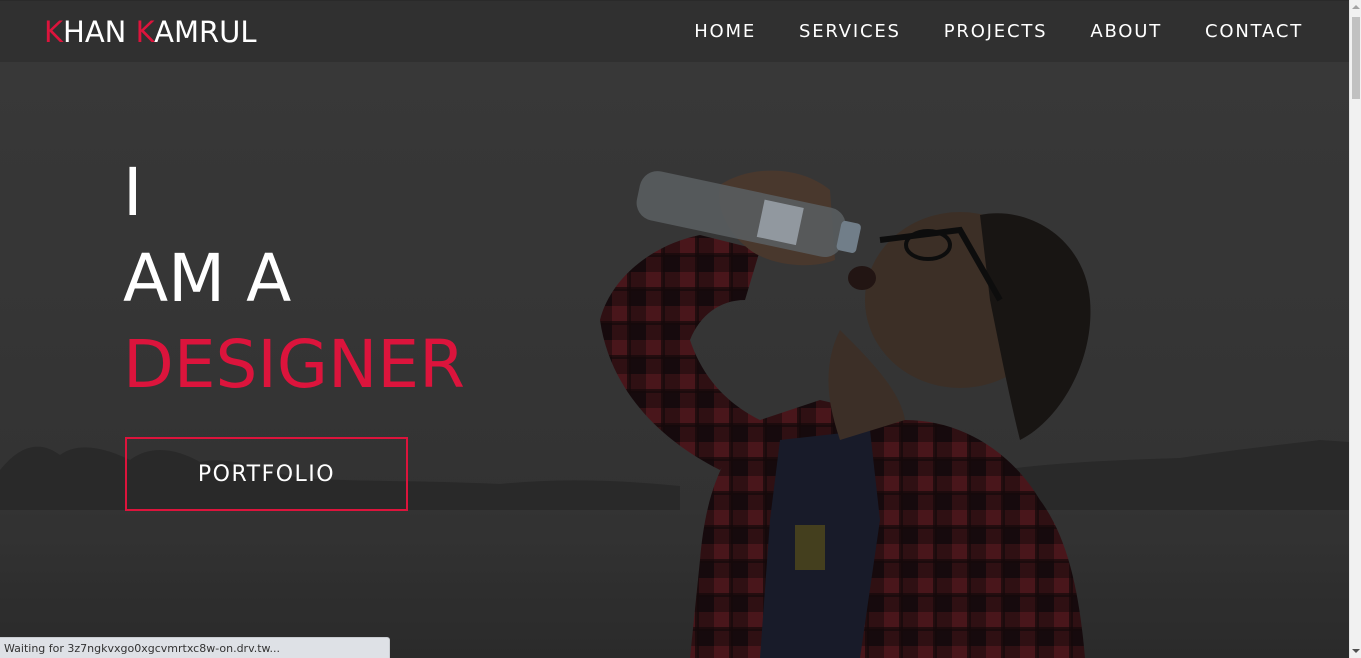  Describe the element at coordinates (1355, 7) in the screenshot. I see `scroll-up-arrow-icon` at that location.